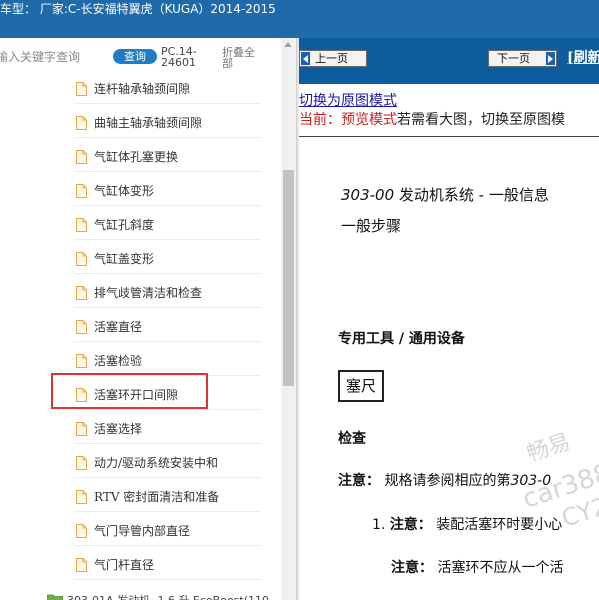 The image size is (599, 600). I want to click on current-mode-line: 当前：预览模式若需看大图，切换至原图模, so click(432, 119).